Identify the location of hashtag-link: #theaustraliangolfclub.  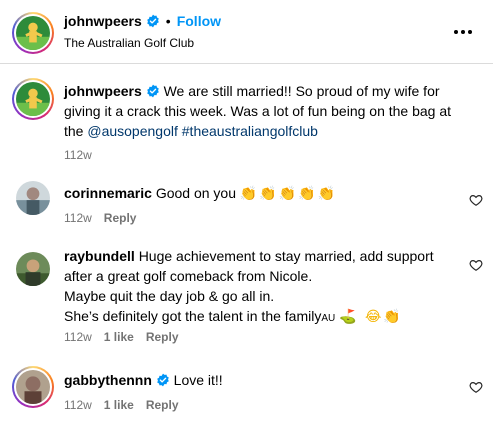
(250, 131).